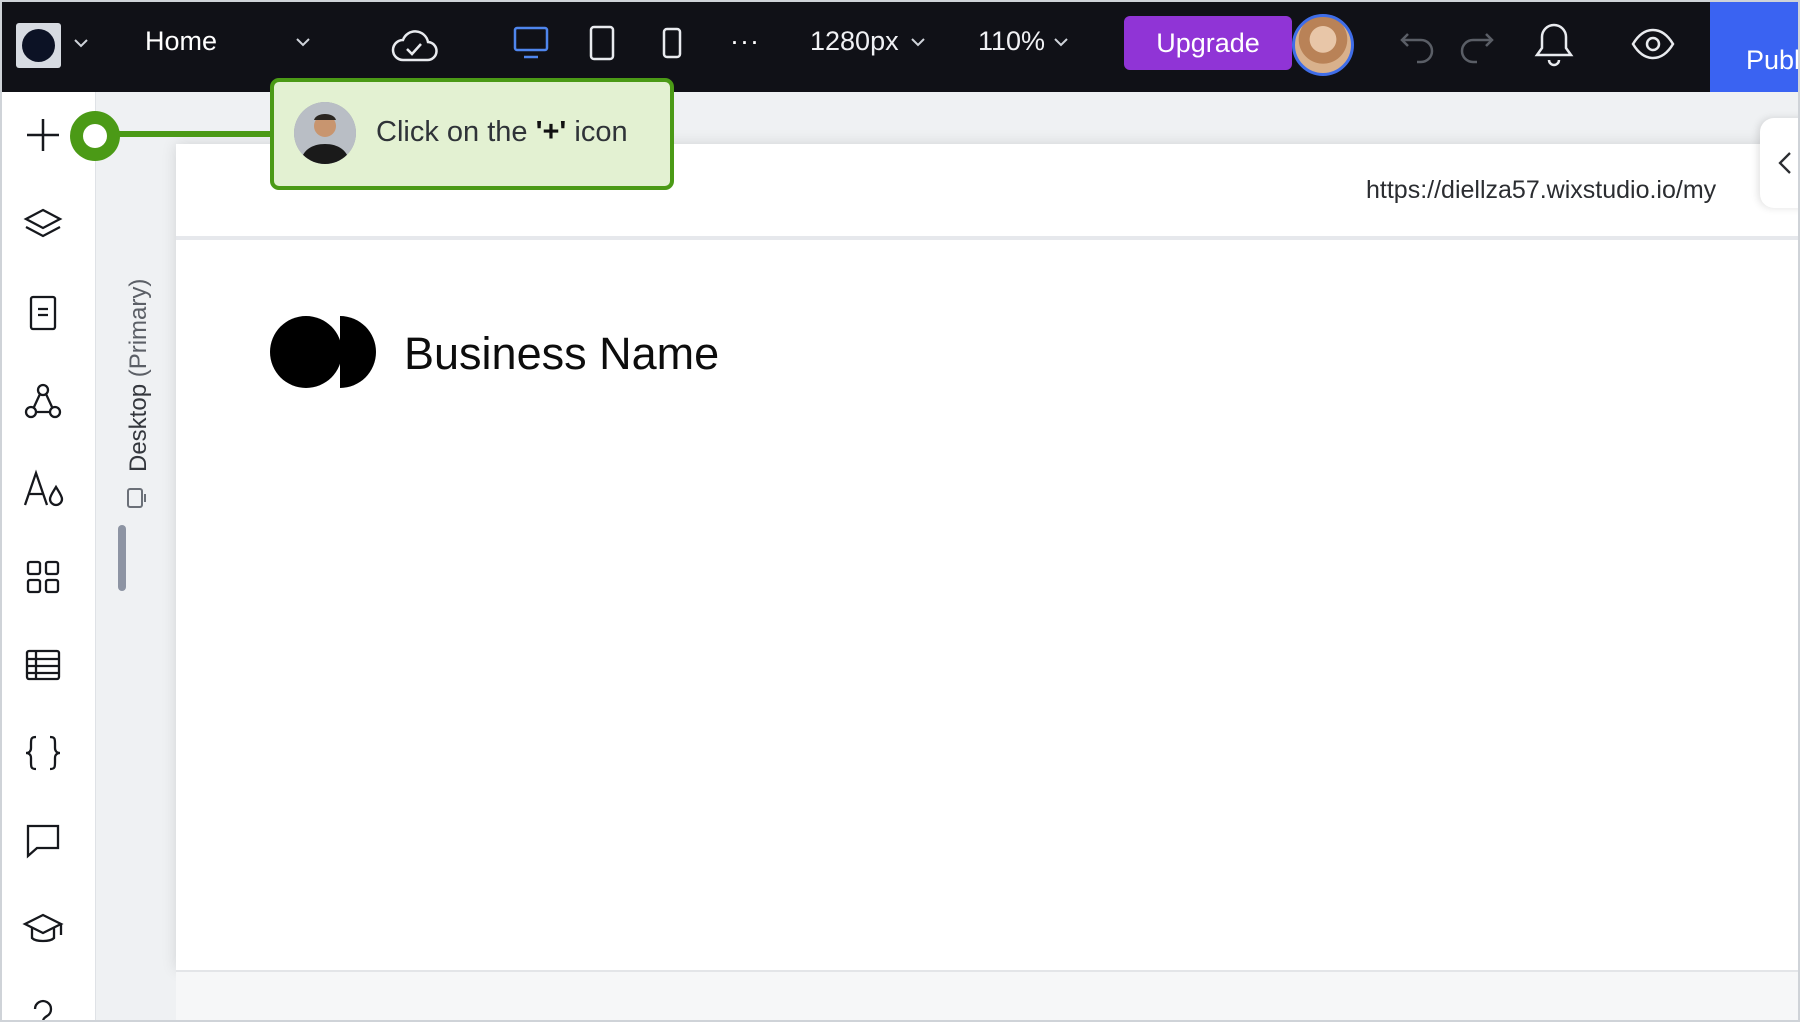  Describe the element at coordinates (43, 665) in the screenshot. I see `cms-table-icon` at that location.